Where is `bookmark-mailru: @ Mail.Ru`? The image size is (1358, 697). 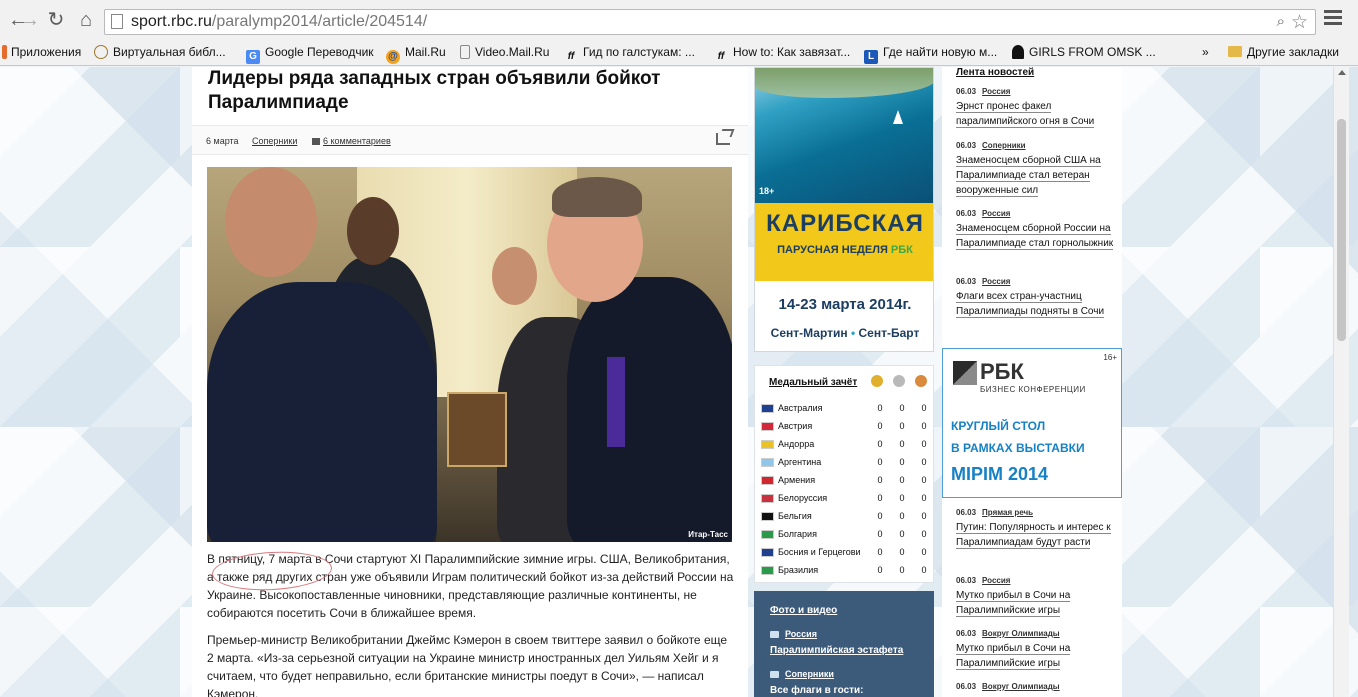
bookmark-mailru: @ Mail.Ru is located at coordinates (416, 54).